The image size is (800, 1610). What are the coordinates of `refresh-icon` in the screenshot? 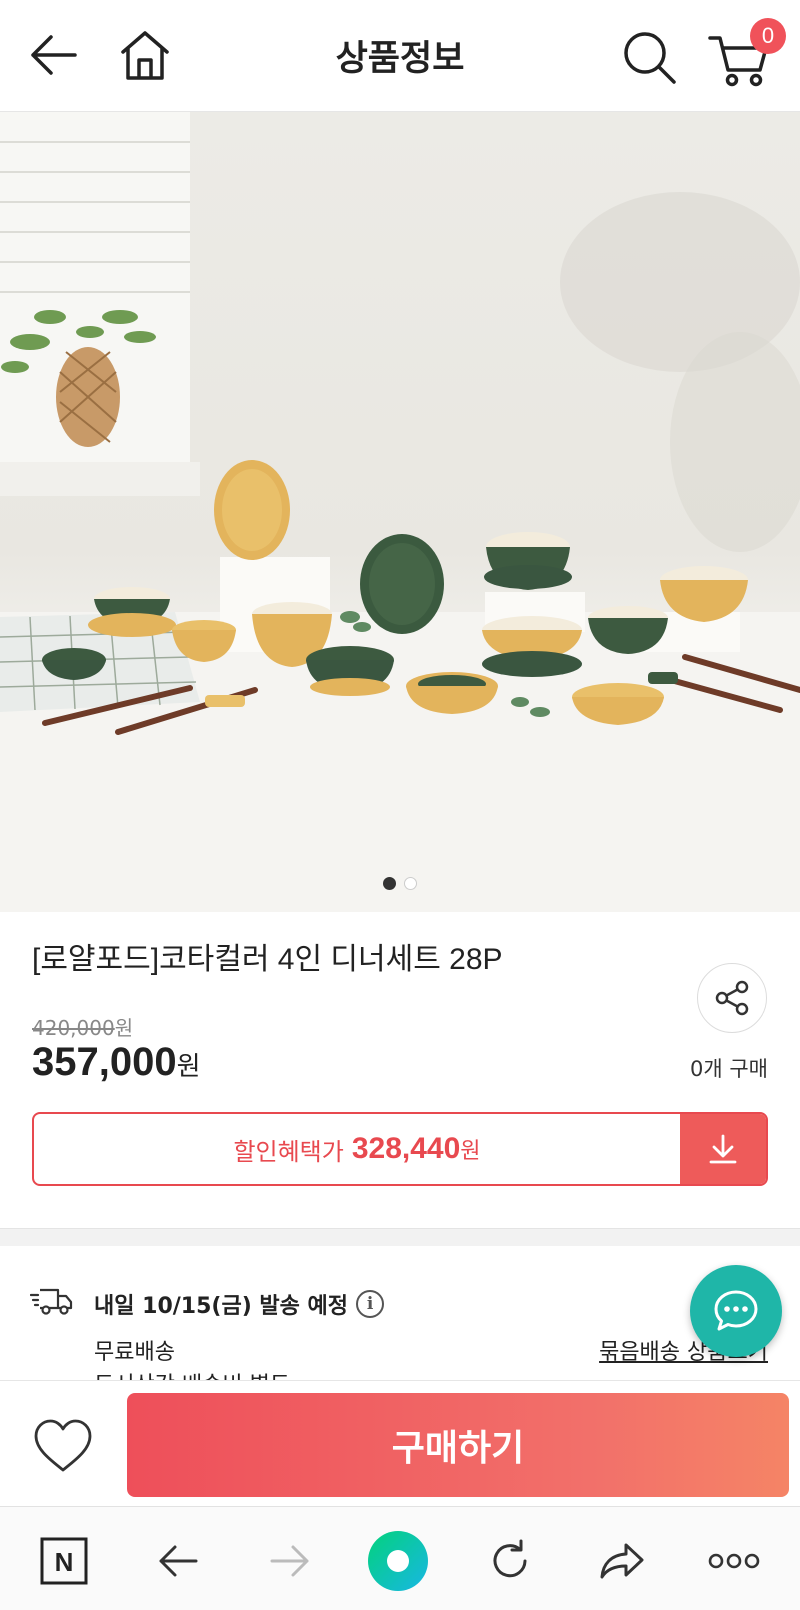 It's located at (510, 1558).